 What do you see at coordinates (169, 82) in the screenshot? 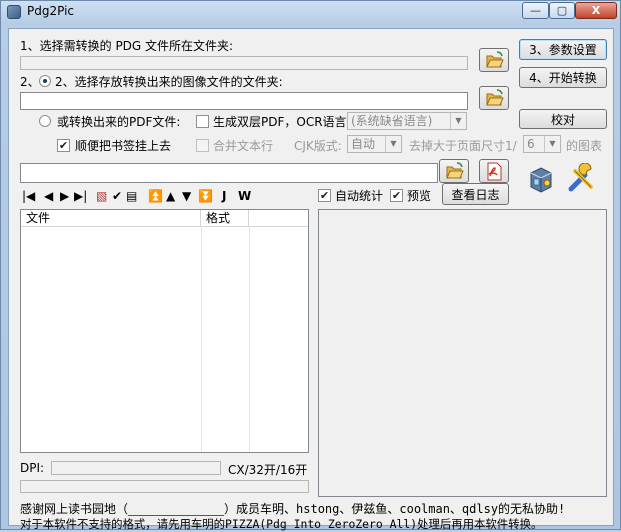
I see `step2-label: 2、选择存放转换出来的图像文件的文件夹:` at bounding box center [169, 82].